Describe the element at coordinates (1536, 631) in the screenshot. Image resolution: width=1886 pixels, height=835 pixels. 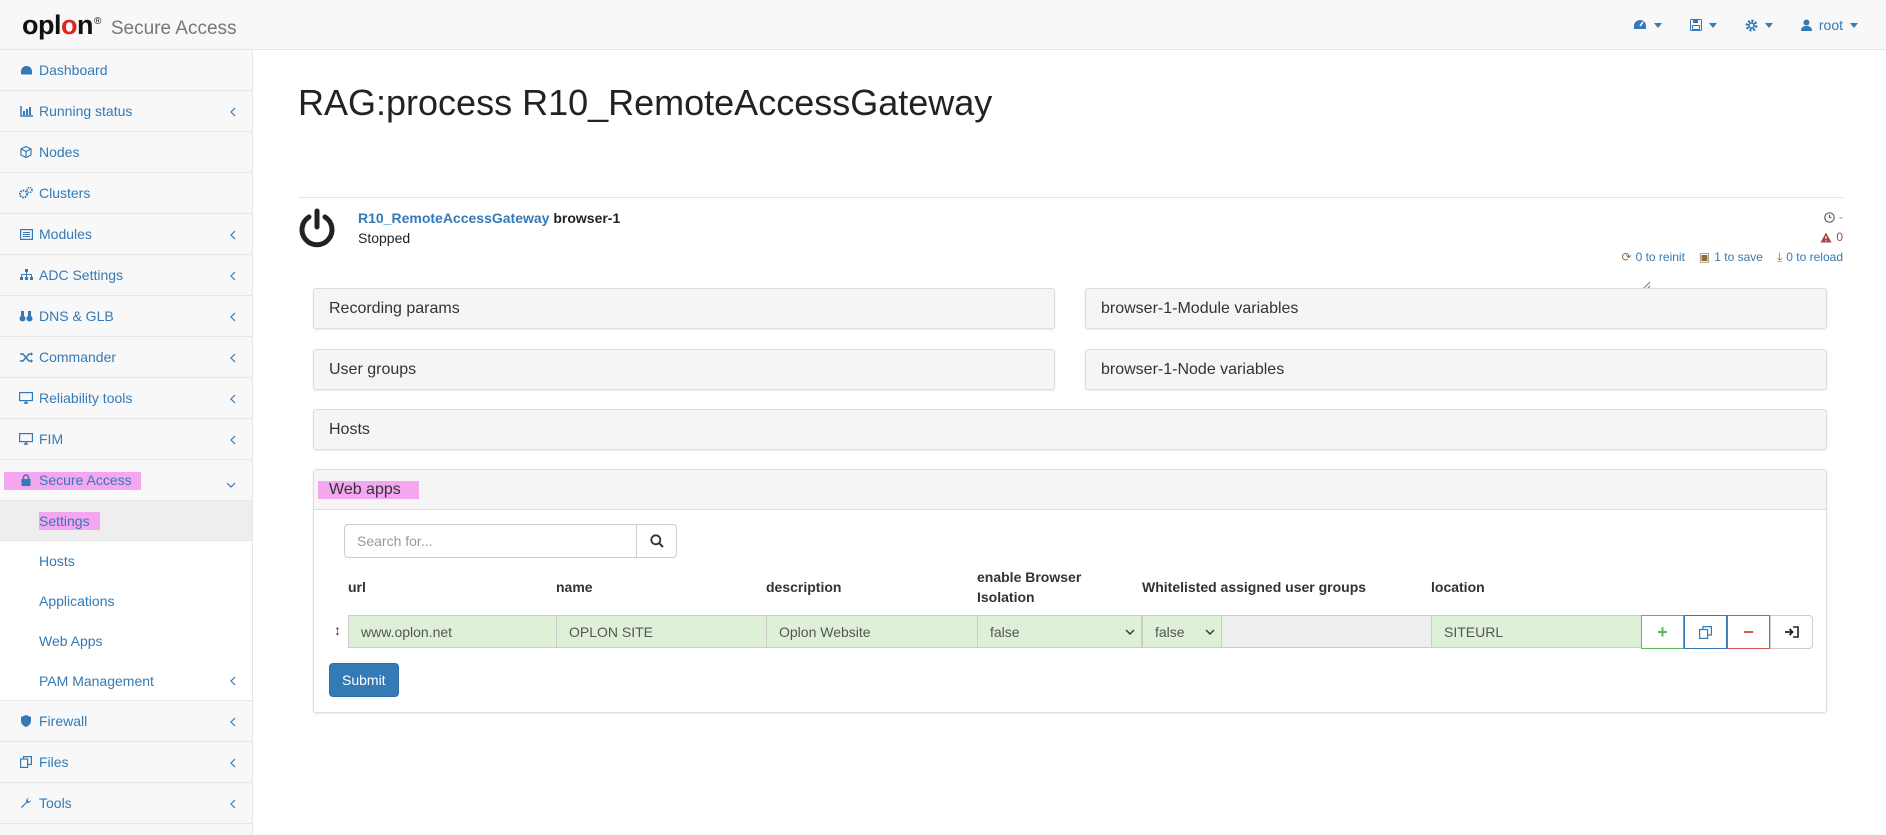
I see `location-input: SITEURL` at that location.